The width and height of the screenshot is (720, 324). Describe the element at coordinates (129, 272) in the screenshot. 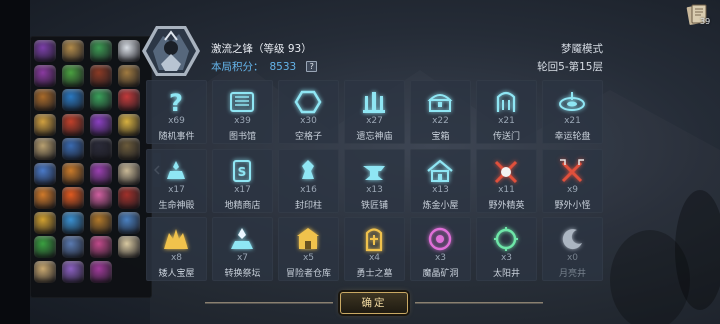

I see `empty-relic-slot` at that location.